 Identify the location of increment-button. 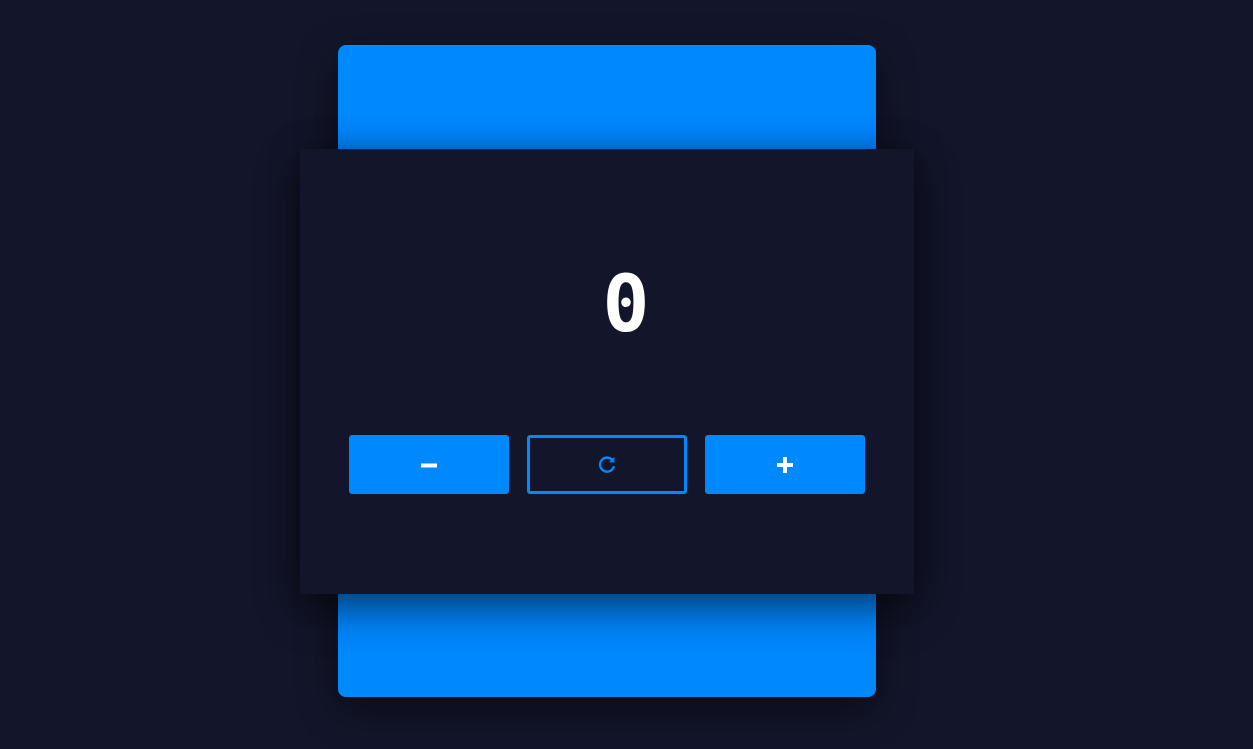
(785, 464).